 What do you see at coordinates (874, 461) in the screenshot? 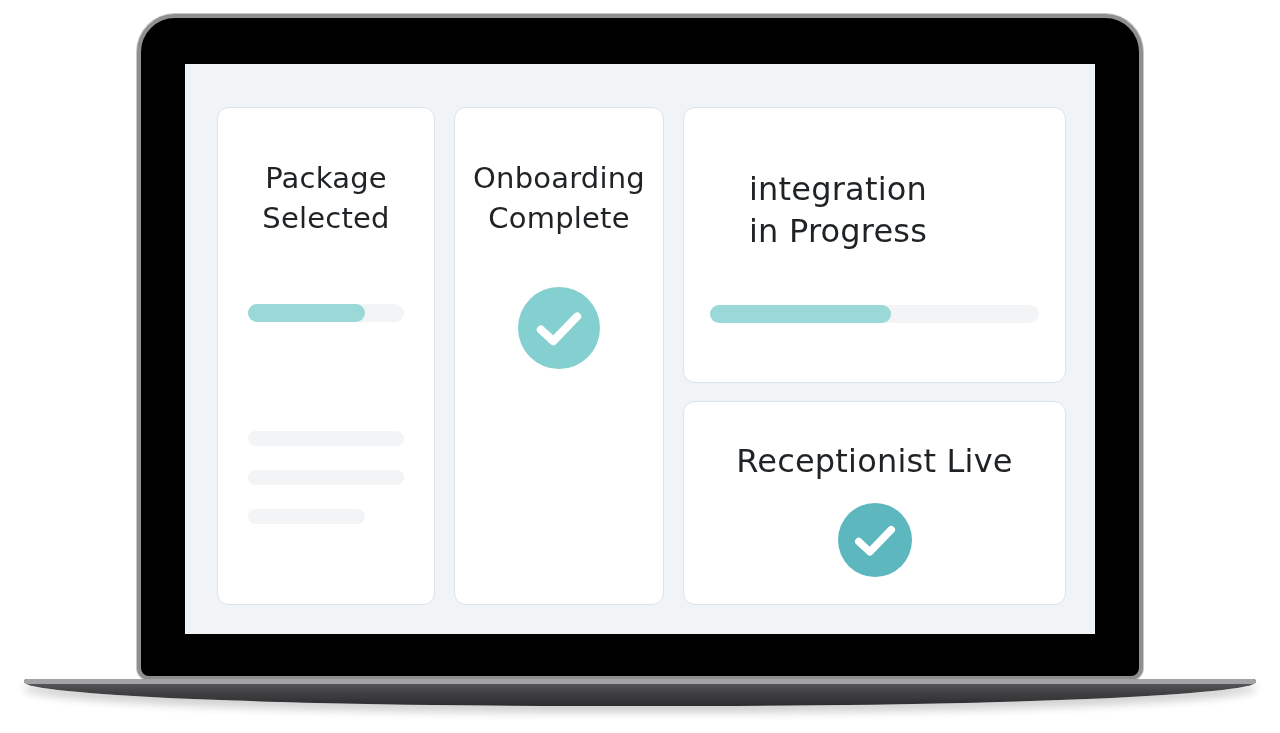
I see `card-title: Receptionist Live` at bounding box center [874, 461].